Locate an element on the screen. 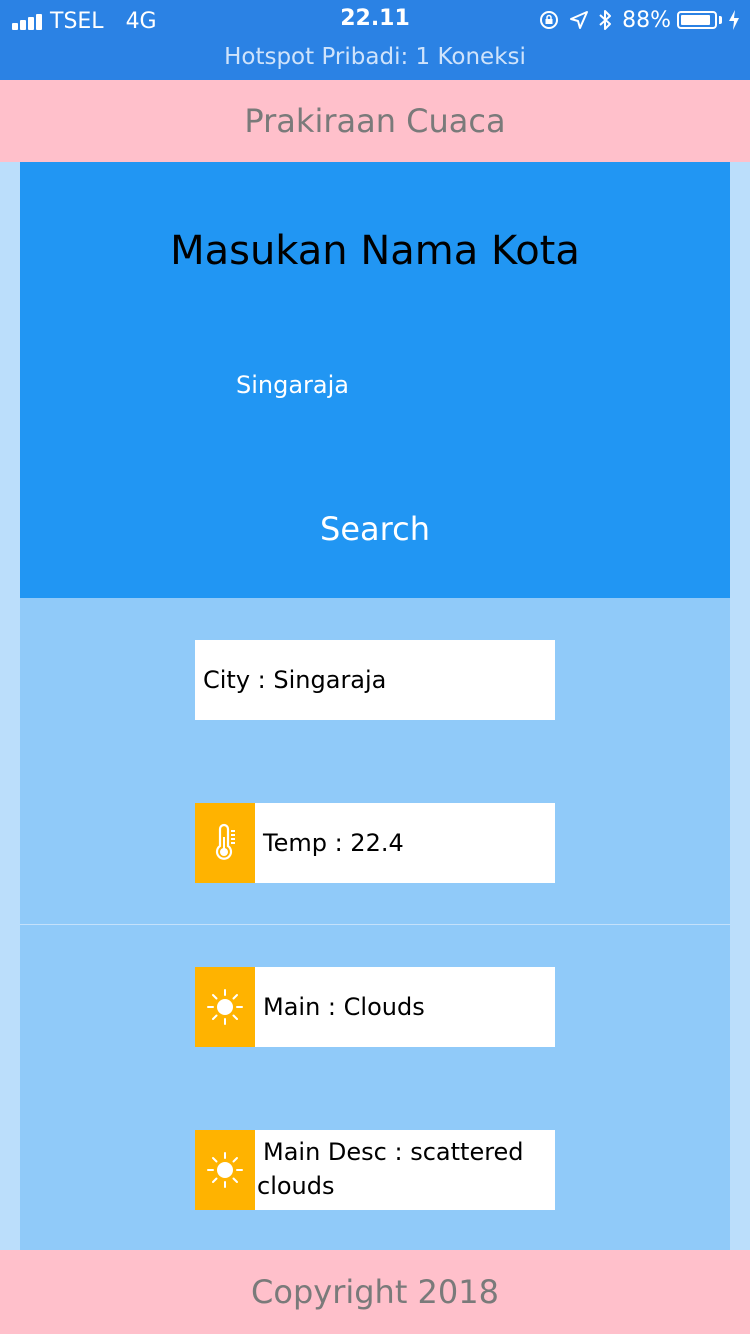  city-input is located at coordinates (386, 385).